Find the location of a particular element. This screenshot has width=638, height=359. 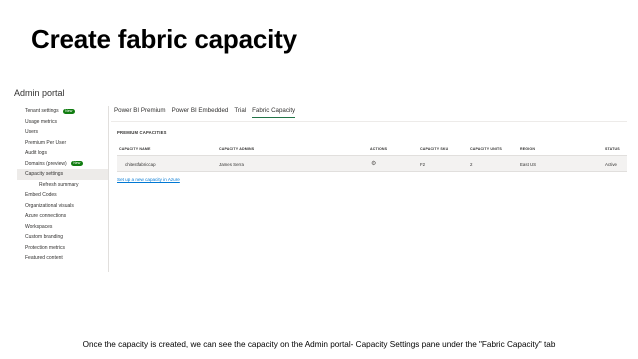

sidebar-item-label: Tenant settings is located at coordinates (42, 111).